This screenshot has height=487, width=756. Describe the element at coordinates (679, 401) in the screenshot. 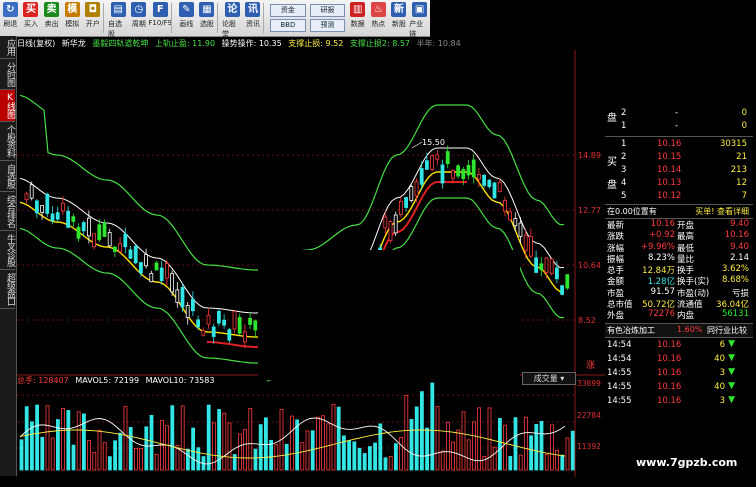

I see `trade-row: 14:55 10.16 3 ▼` at that location.